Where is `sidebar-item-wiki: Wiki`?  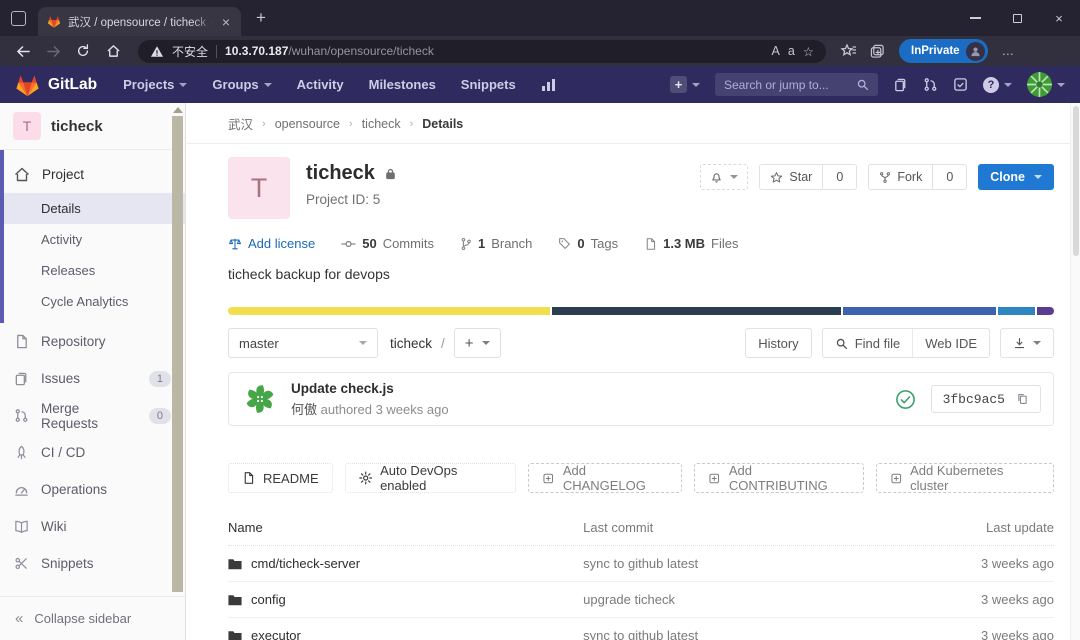
sidebar-item-wiki: Wiki is located at coordinates (92, 526).